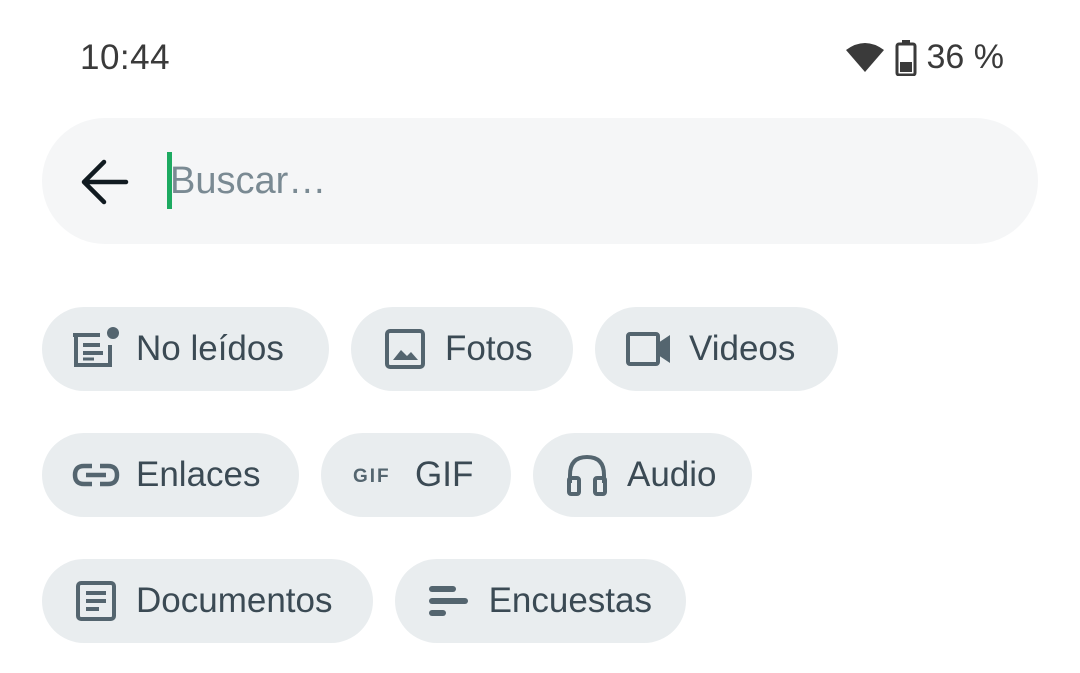 This screenshot has height=673, width=1080. I want to click on unread-icon, so click(96, 349).